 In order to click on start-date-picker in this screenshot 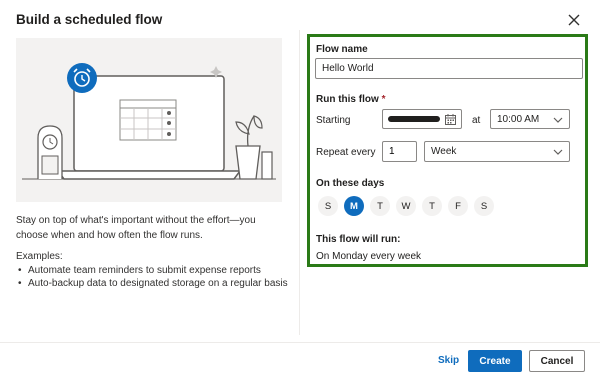, I will do `click(422, 119)`.